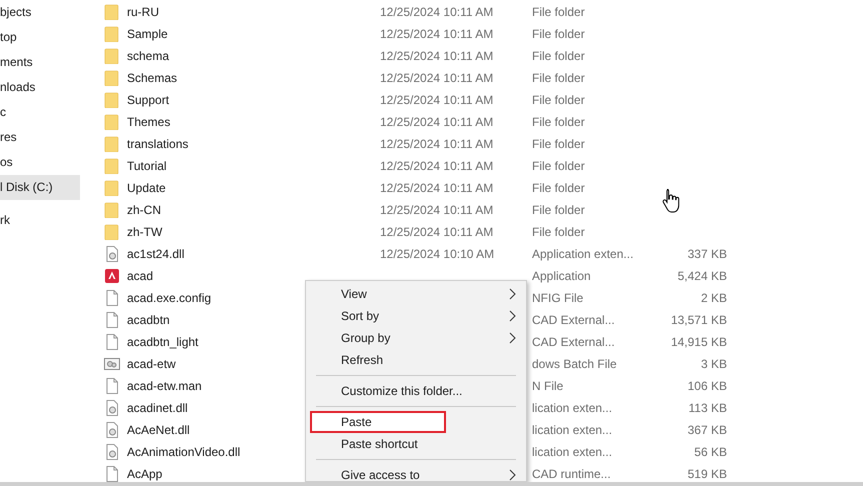 This screenshot has width=863, height=486. I want to click on file-name: Themes, so click(148, 122).